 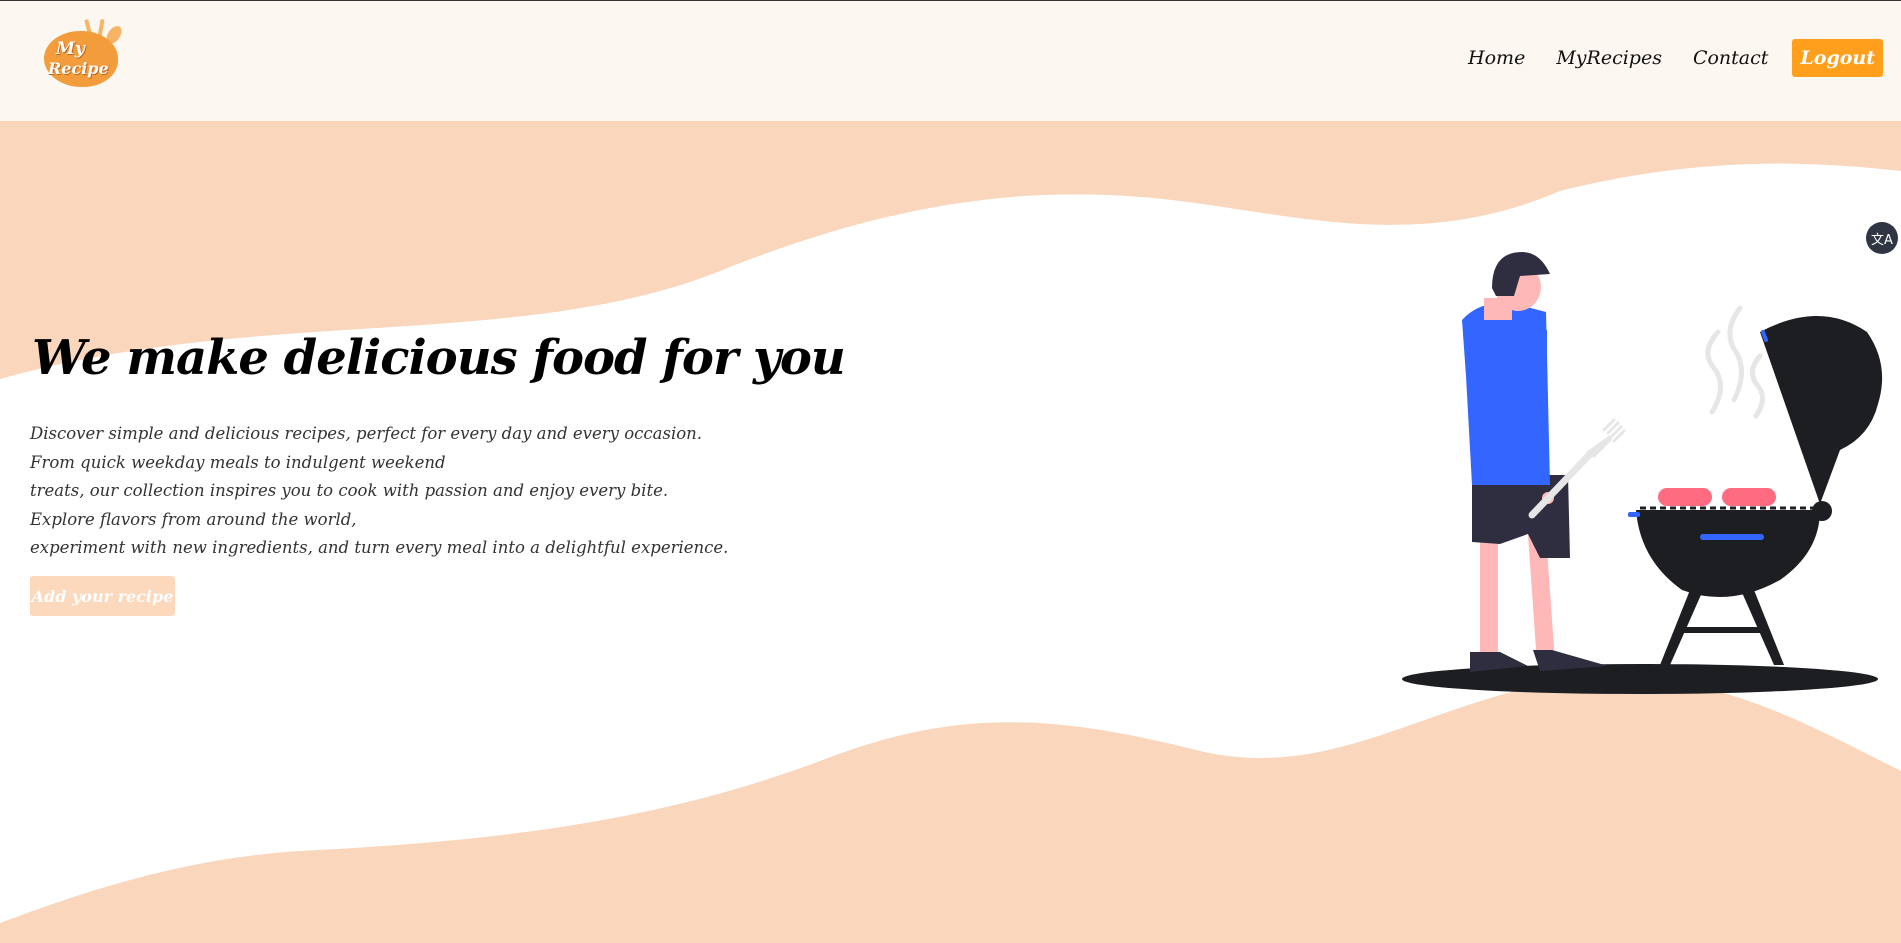 I want to click on my-recipe-logo: My Recipe, so click(x=85, y=53).